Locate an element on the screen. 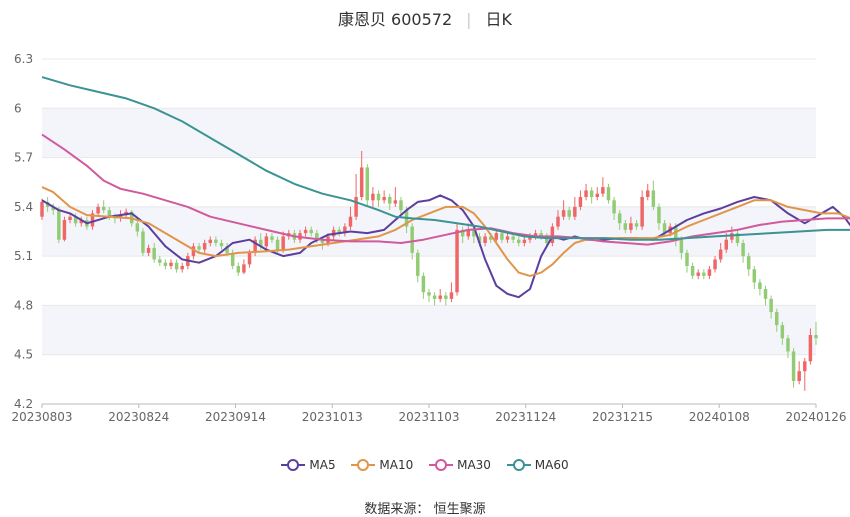  ma10-legend-icon is located at coordinates (363, 465).